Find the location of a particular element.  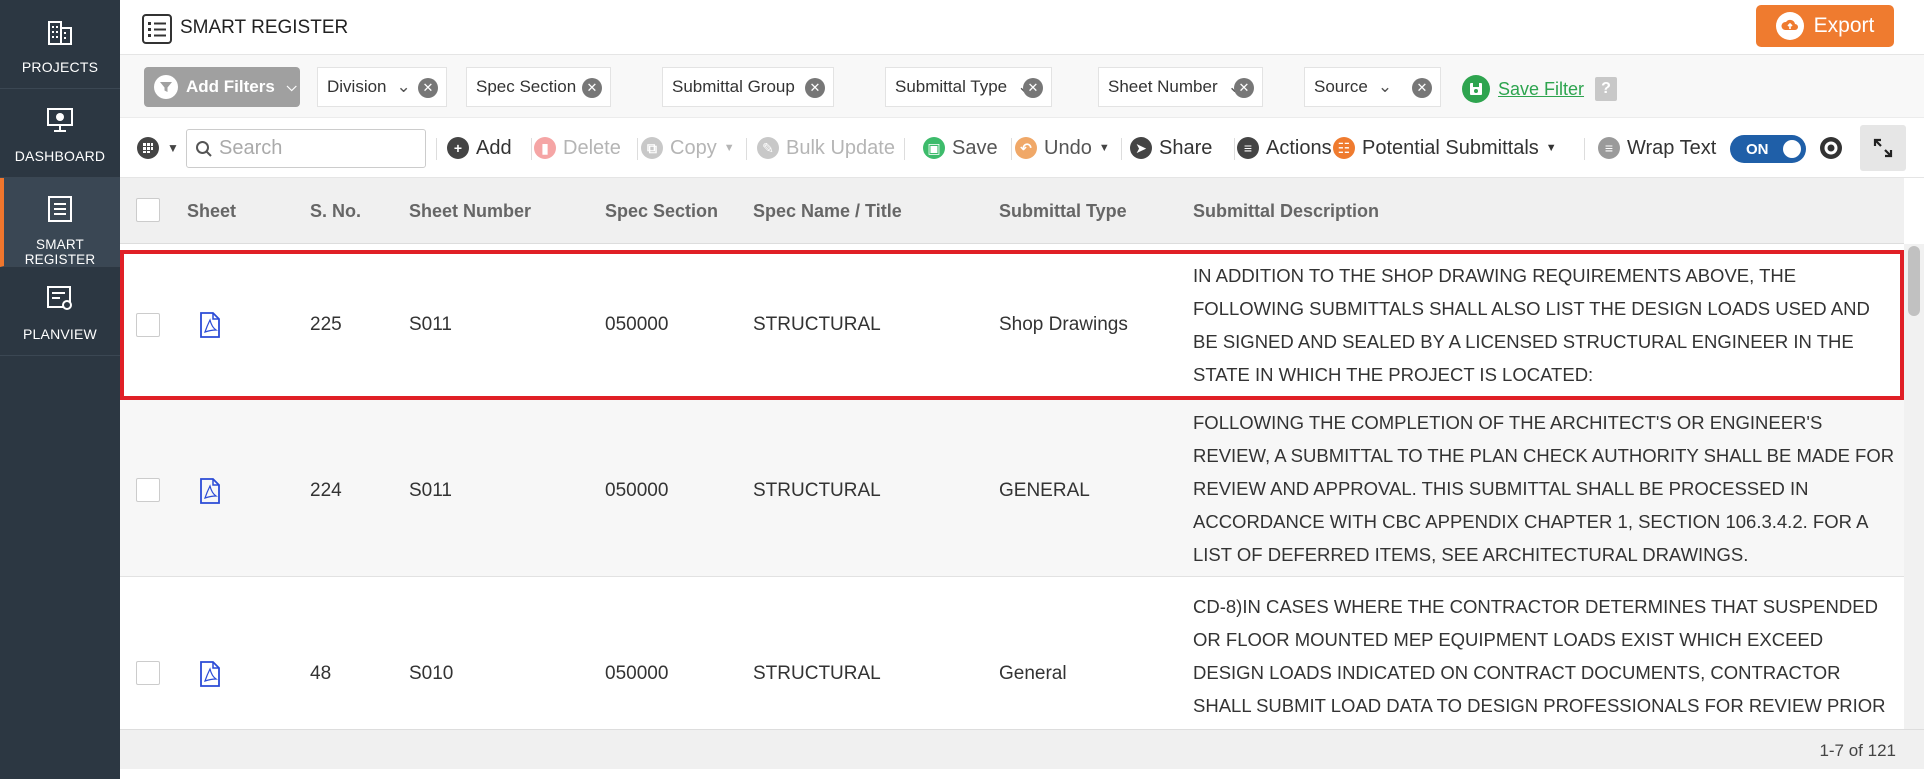

sidebar-item-label: PROJECTS is located at coordinates (60, 67).